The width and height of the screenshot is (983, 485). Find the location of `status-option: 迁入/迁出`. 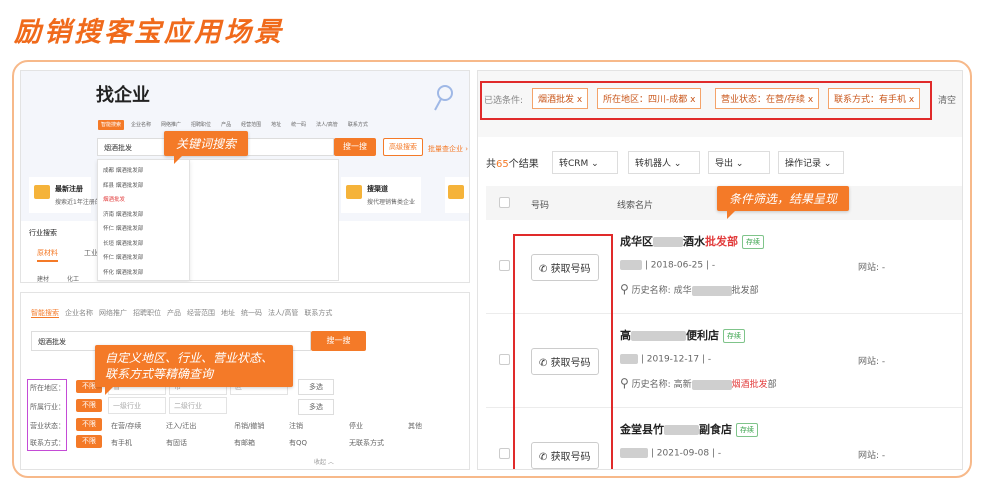

status-option: 迁入/迁出 is located at coordinates (181, 426).